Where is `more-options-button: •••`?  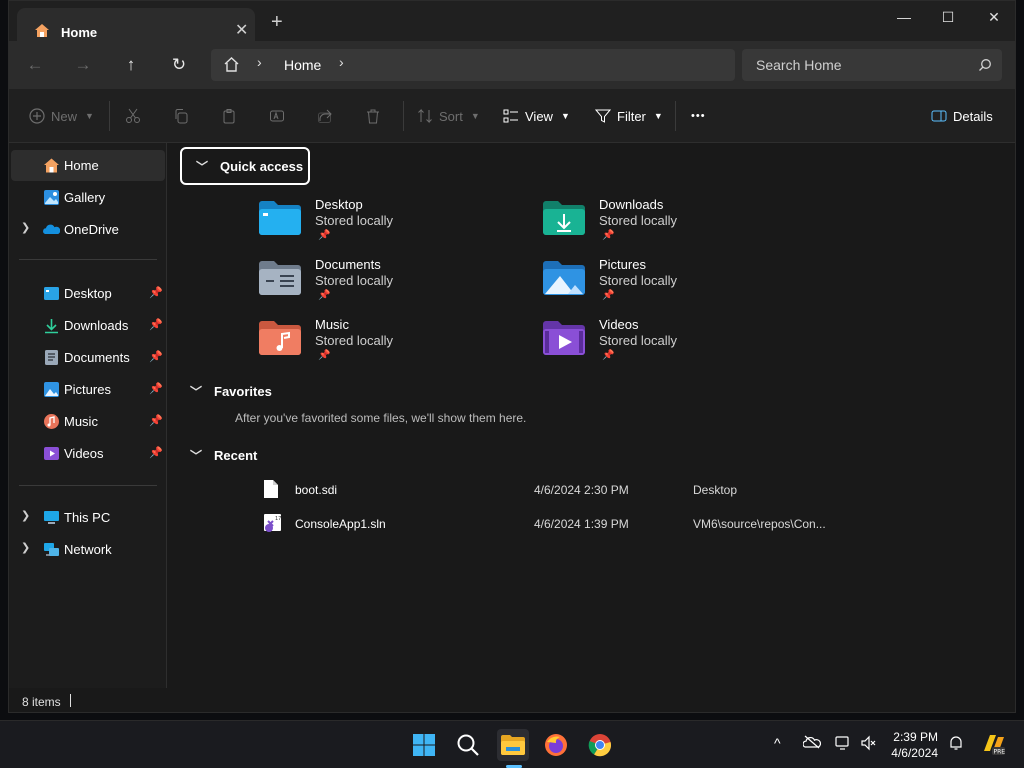
more-options-button: ••• is located at coordinates (698, 116).